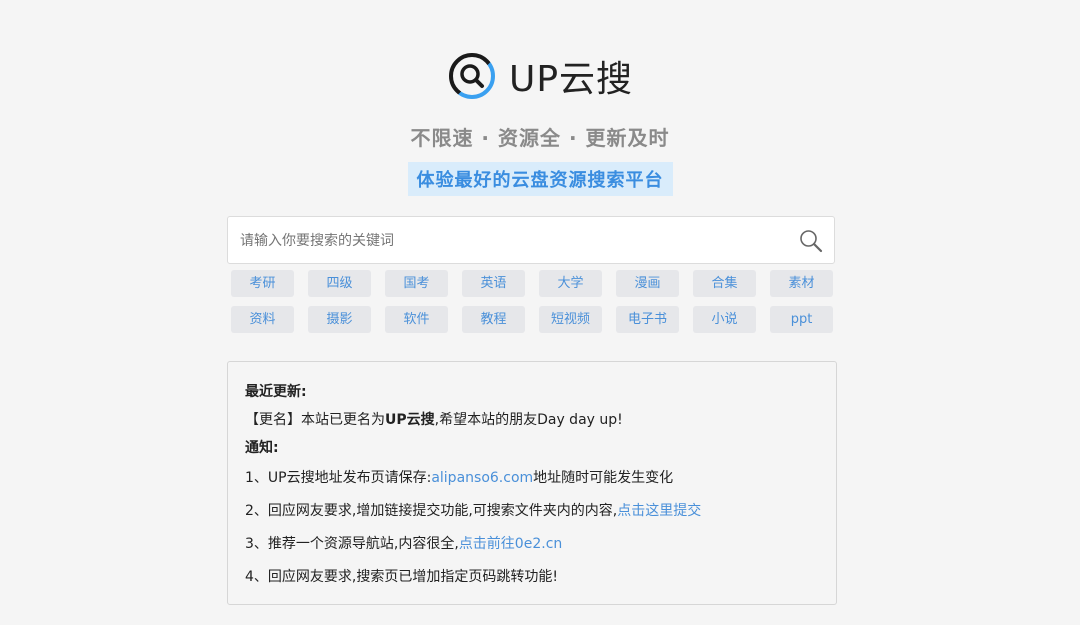 Image resolution: width=1080 pixels, height=625 pixels. Describe the element at coordinates (276, 392) in the screenshot. I see `notice-title: 最近更新:` at that location.